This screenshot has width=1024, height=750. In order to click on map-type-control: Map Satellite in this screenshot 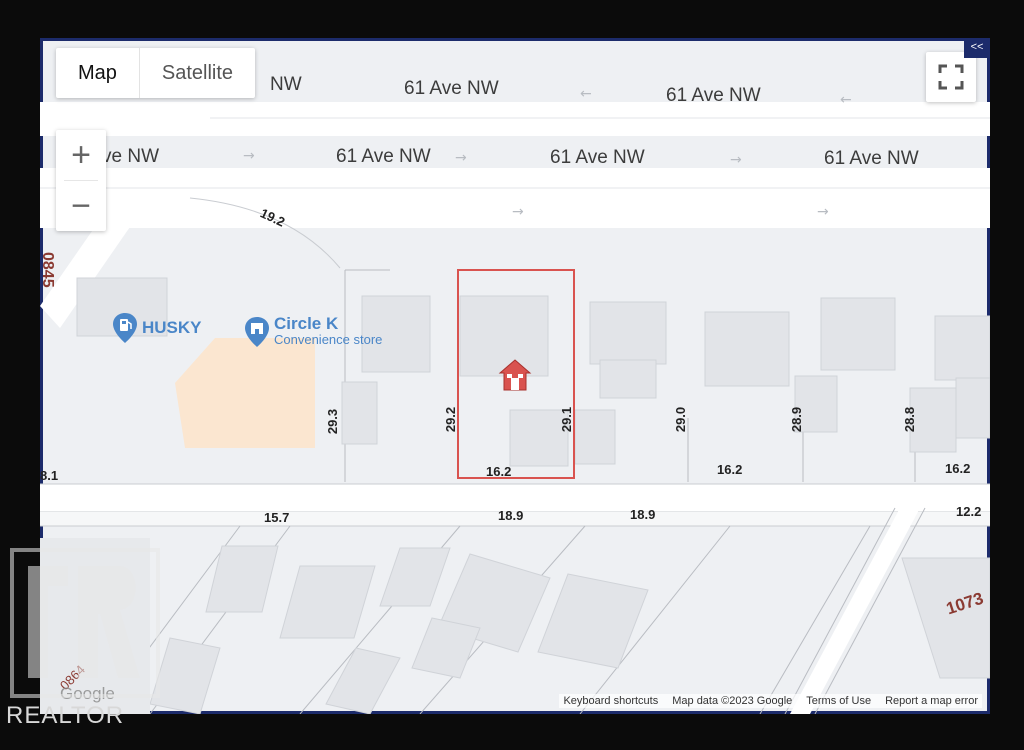, I will do `click(156, 73)`.